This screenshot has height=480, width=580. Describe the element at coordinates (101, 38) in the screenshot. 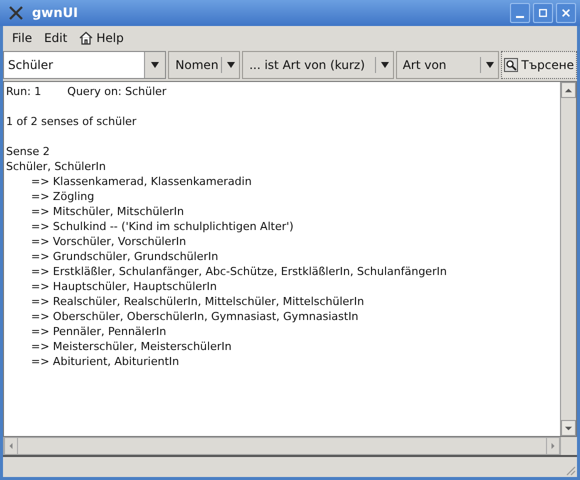

I see `menu-item: Help` at that location.